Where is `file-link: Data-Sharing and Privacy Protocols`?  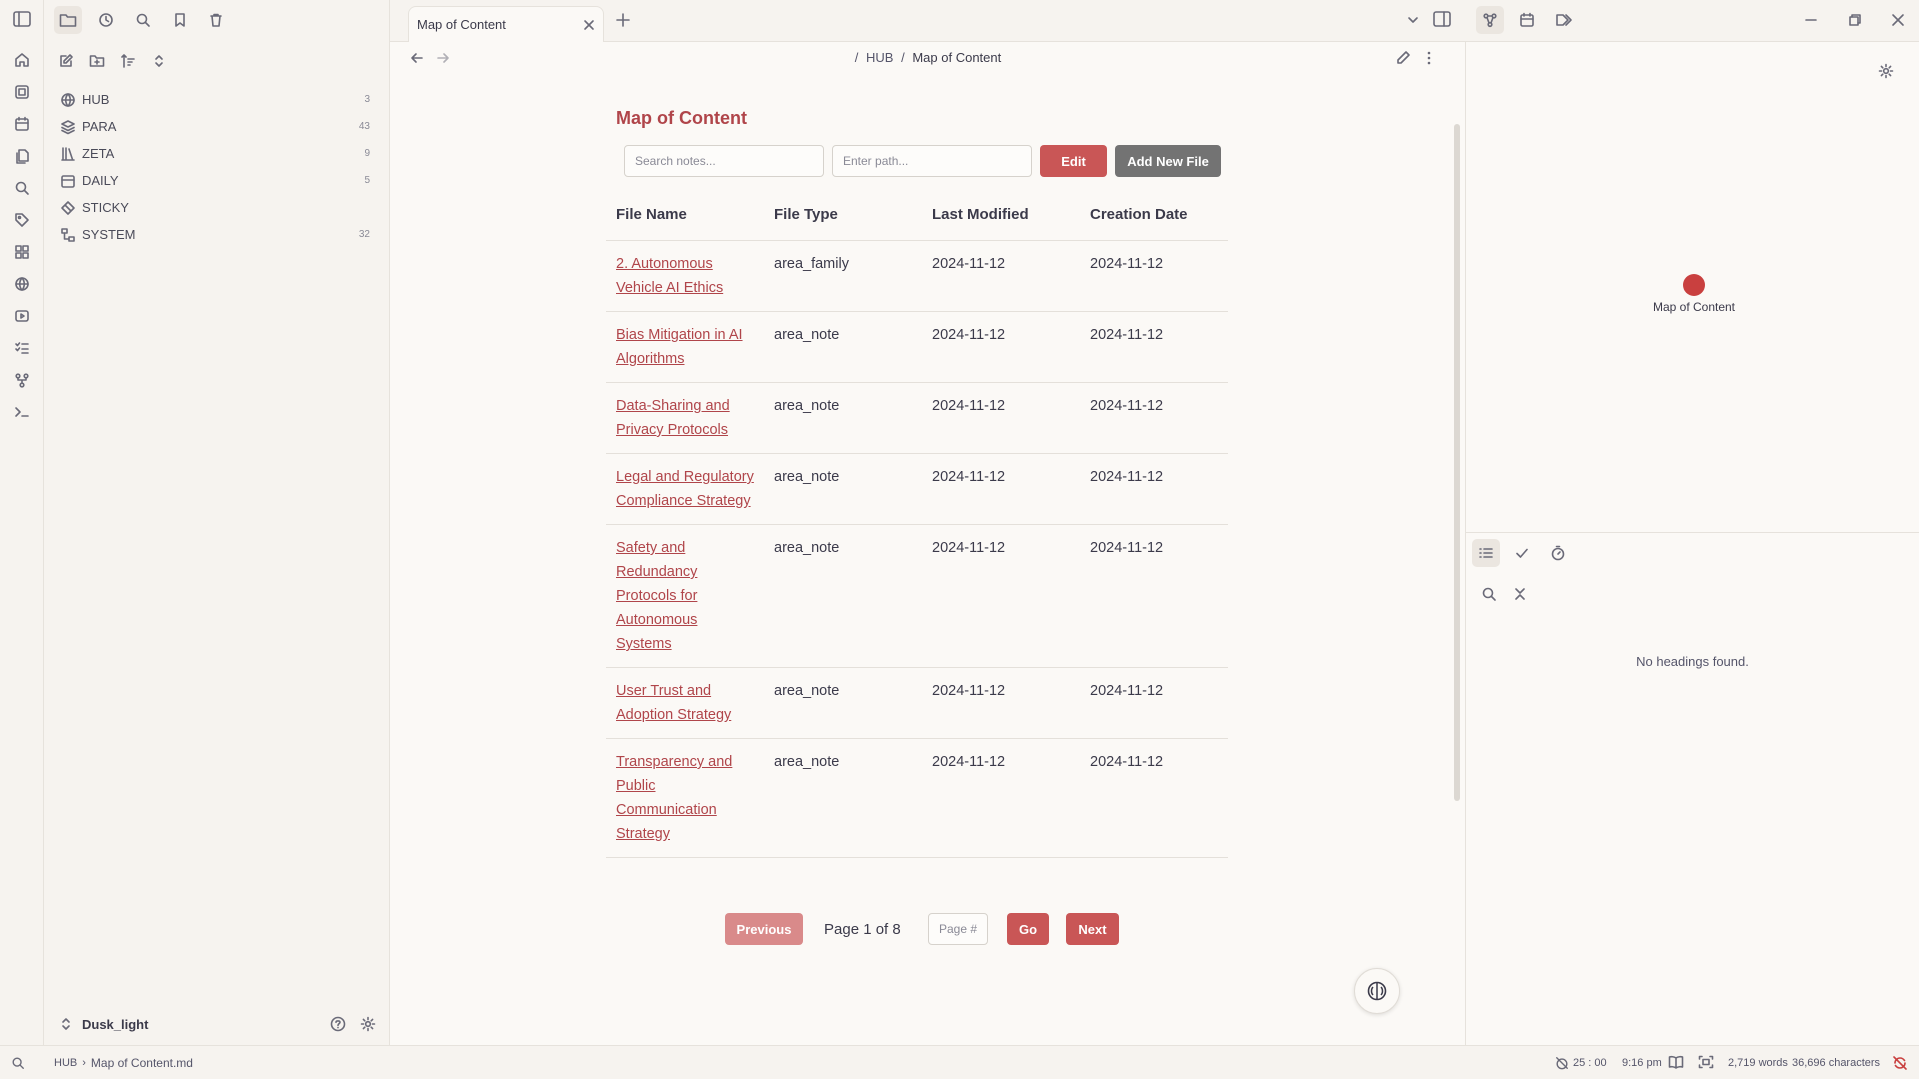
file-link: Data-Sharing and Privacy Protocols is located at coordinates (673, 418).